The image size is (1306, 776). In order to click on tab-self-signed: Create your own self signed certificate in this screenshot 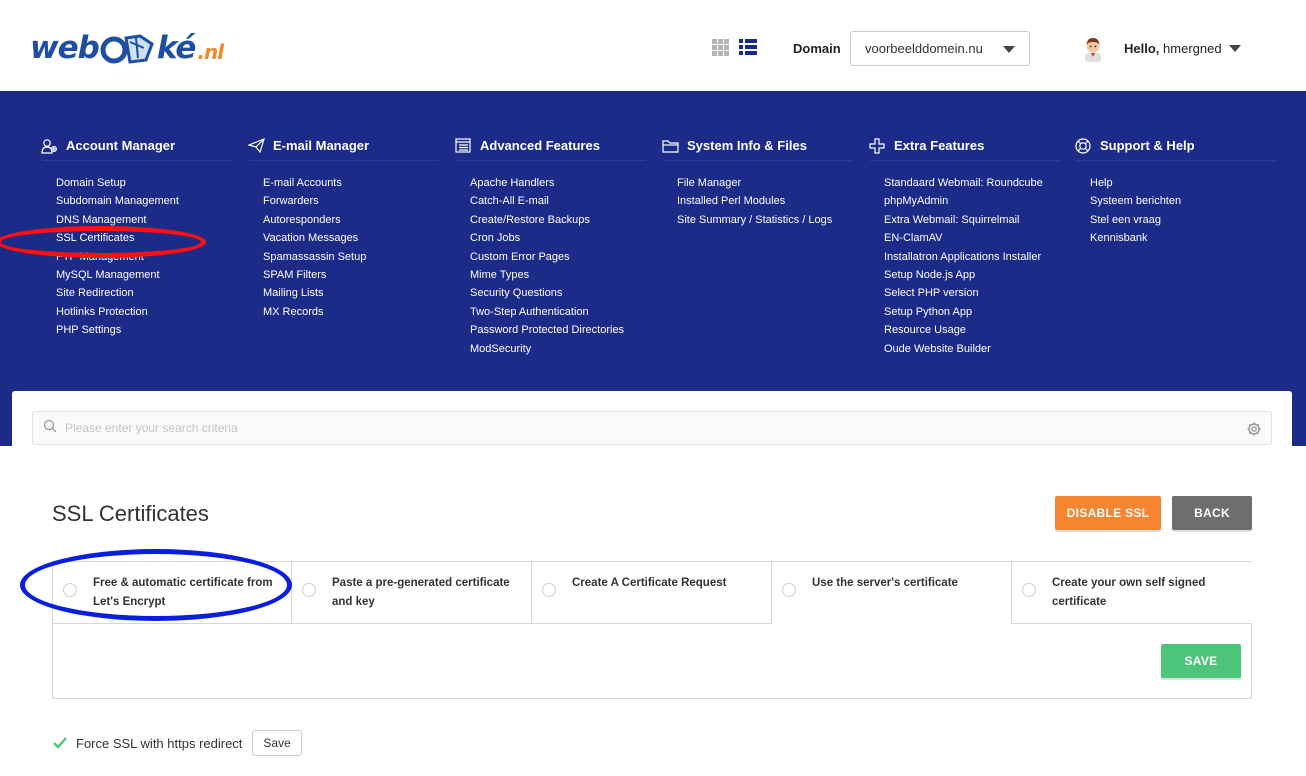, I will do `click(1132, 593)`.